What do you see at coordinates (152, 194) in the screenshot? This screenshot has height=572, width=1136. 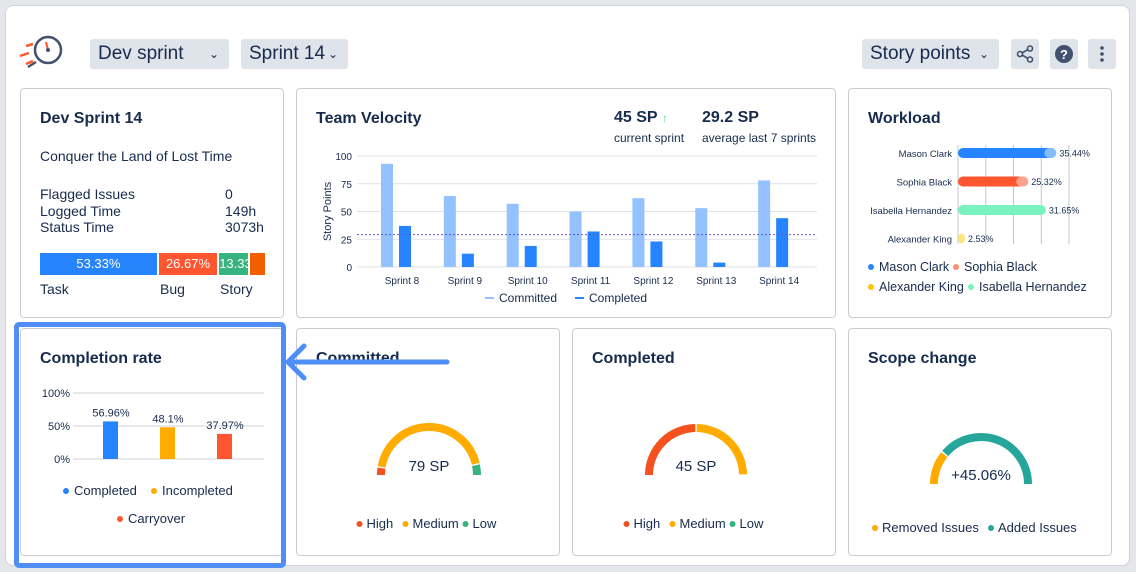 I see `stat-row: Flagged Issues 0` at bounding box center [152, 194].